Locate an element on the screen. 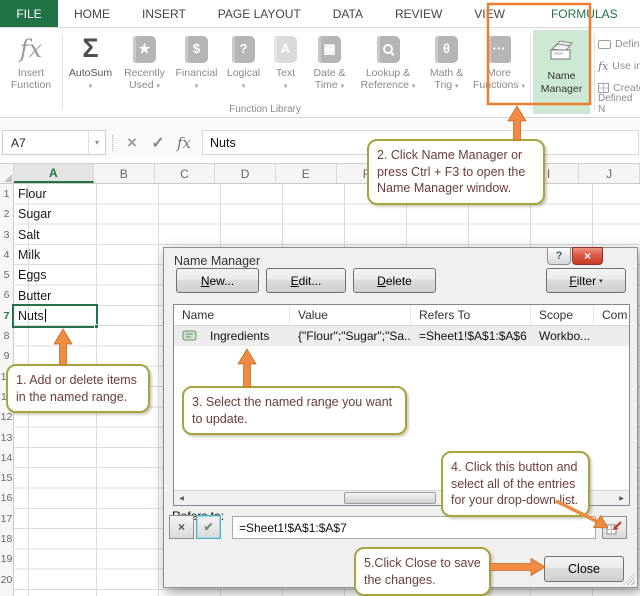  text-button: A Text ▾ is located at coordinates (285, 61).